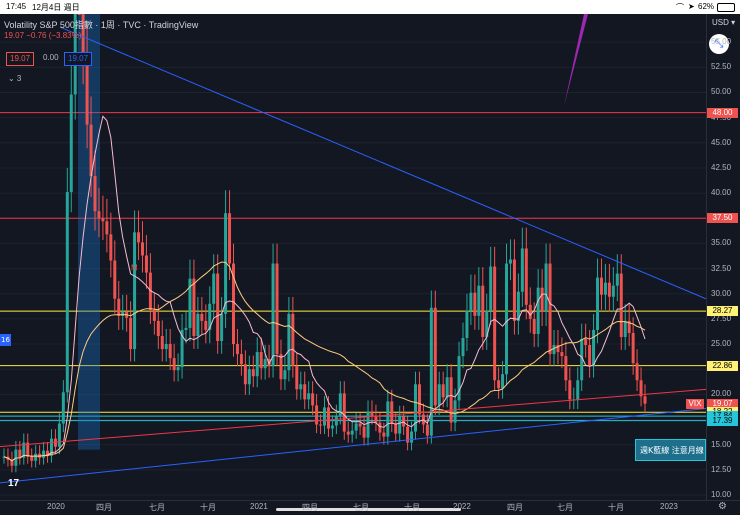 Image resolution: width=740 pixels, height=515 pixels. I want to click on price-tag: 22.86, so click(722, 365).